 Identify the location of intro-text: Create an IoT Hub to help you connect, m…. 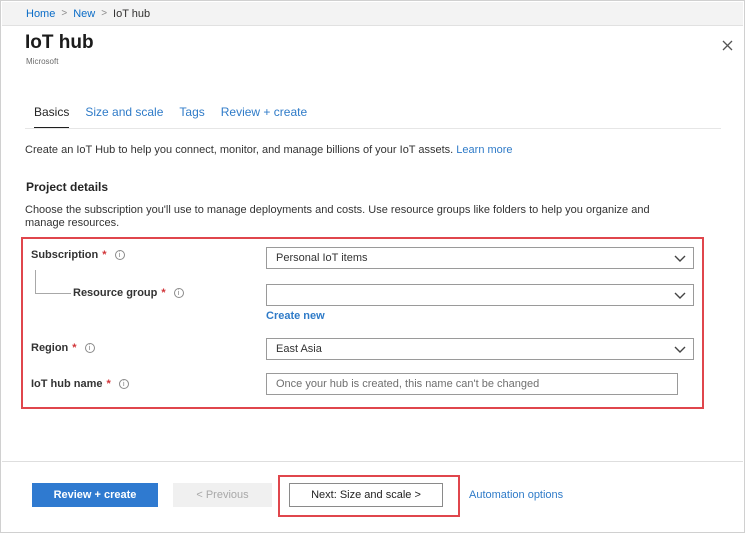
(269, 150).